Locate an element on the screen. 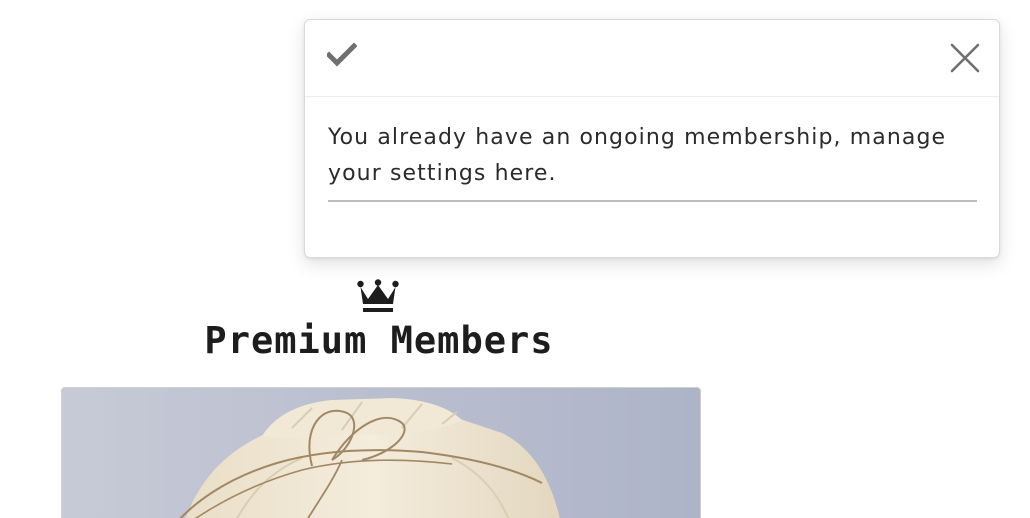  close-icon is located at coordinates (965, 58).